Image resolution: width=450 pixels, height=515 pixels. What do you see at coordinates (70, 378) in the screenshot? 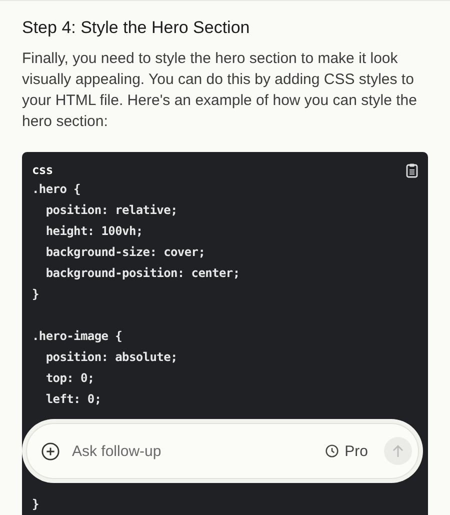
I see `code-line: top: 0;` at bounding box center [70, 378].